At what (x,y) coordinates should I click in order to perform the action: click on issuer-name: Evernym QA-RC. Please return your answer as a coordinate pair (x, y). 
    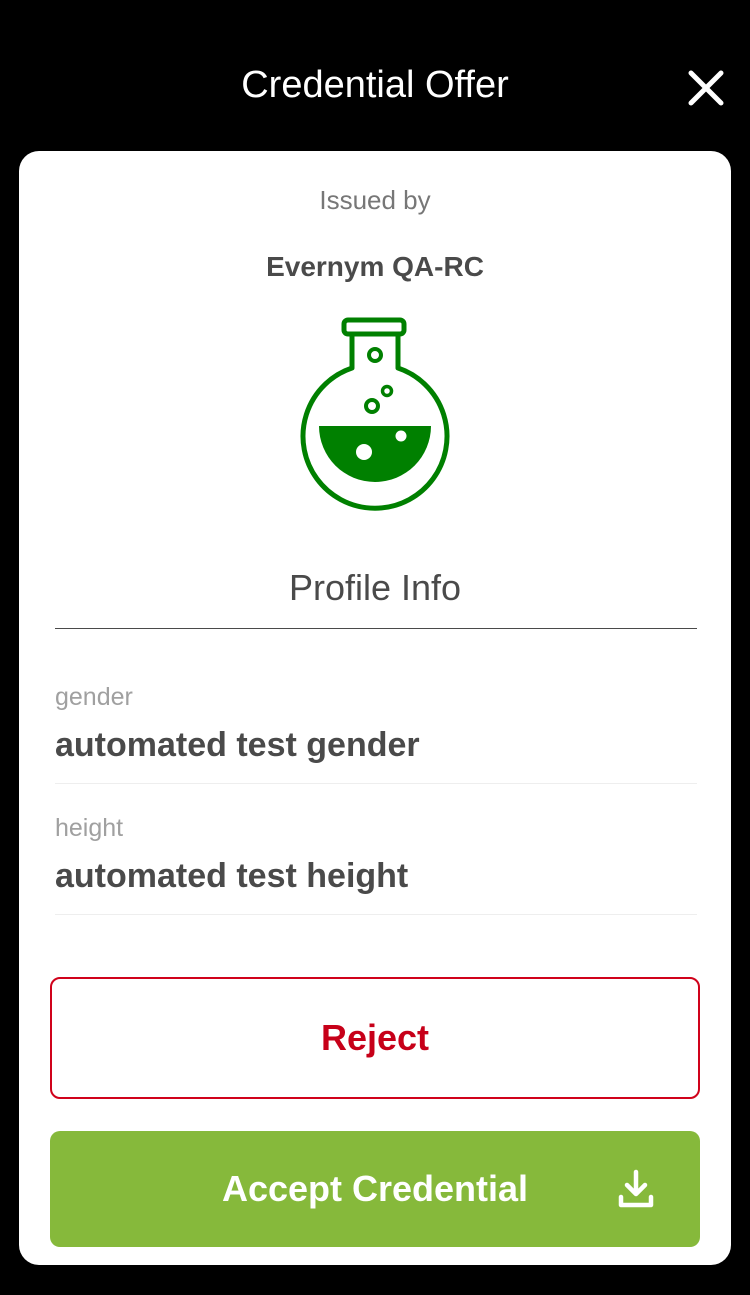
    Looking at the image, I should click on (375, 266).